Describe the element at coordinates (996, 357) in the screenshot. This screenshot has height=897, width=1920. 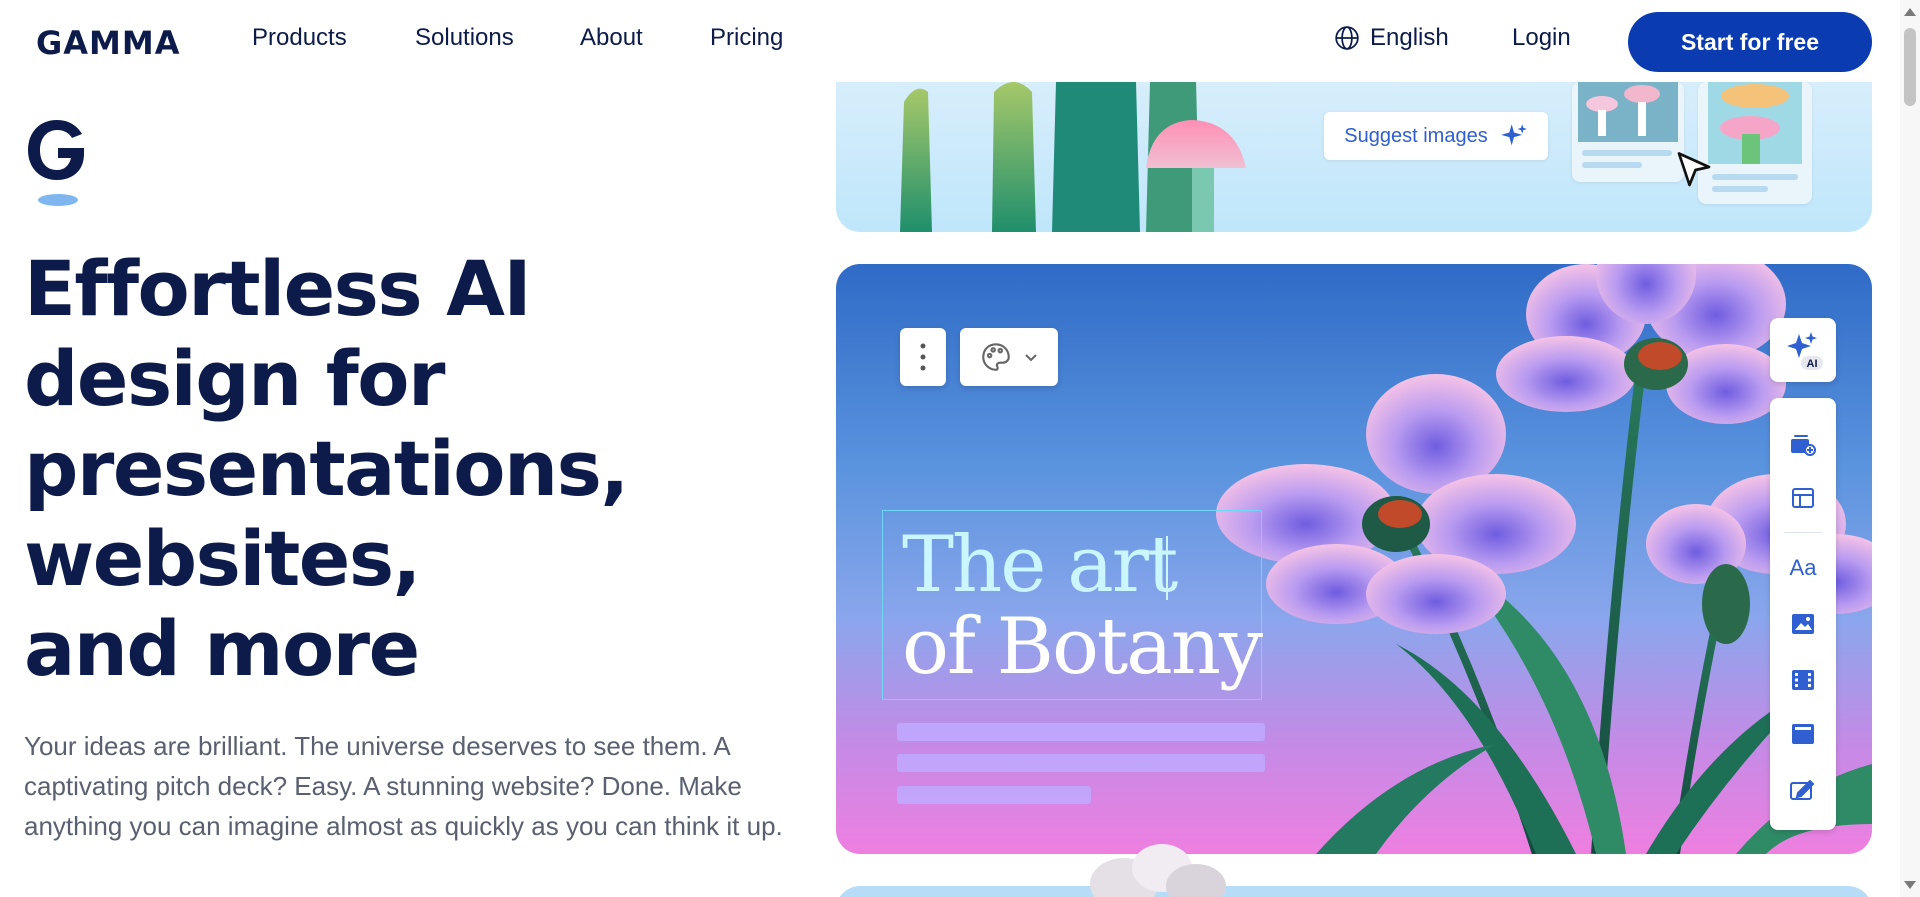
I see `palette-icon` at that location.